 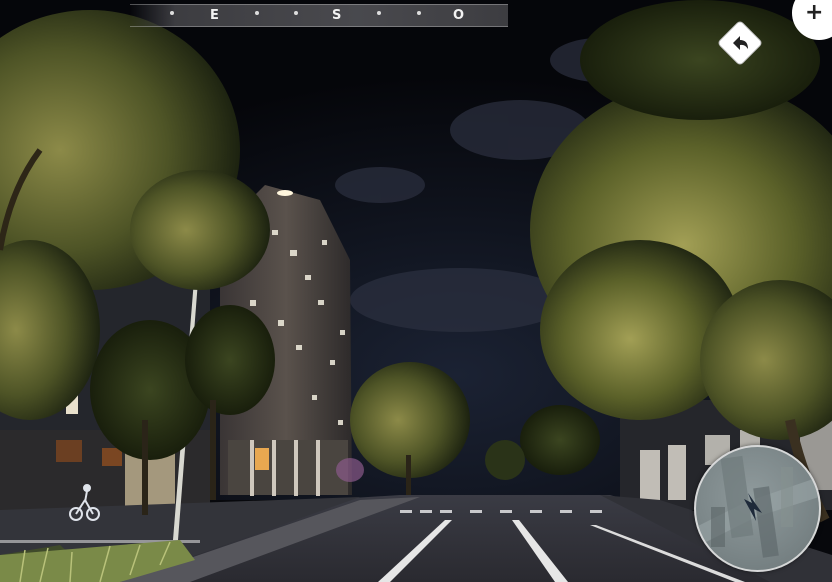 I want to click on add-button-label: +, so click(x=814, y=12).